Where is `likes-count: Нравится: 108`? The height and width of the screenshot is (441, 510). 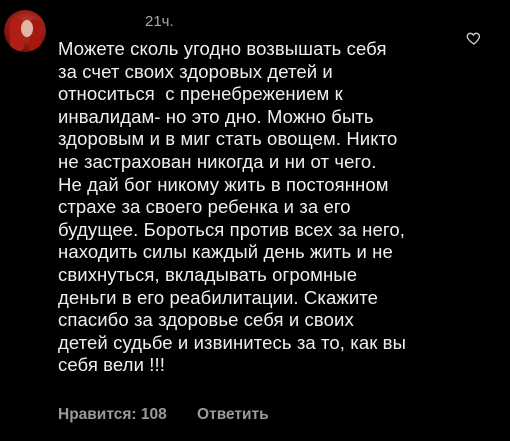 likes-count: Нравится: 108 is located at coordinates (112, 415).